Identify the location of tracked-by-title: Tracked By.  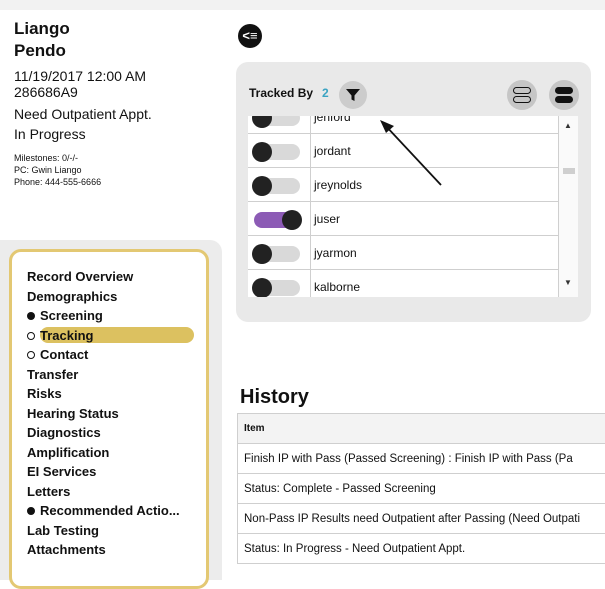
(281, 93).